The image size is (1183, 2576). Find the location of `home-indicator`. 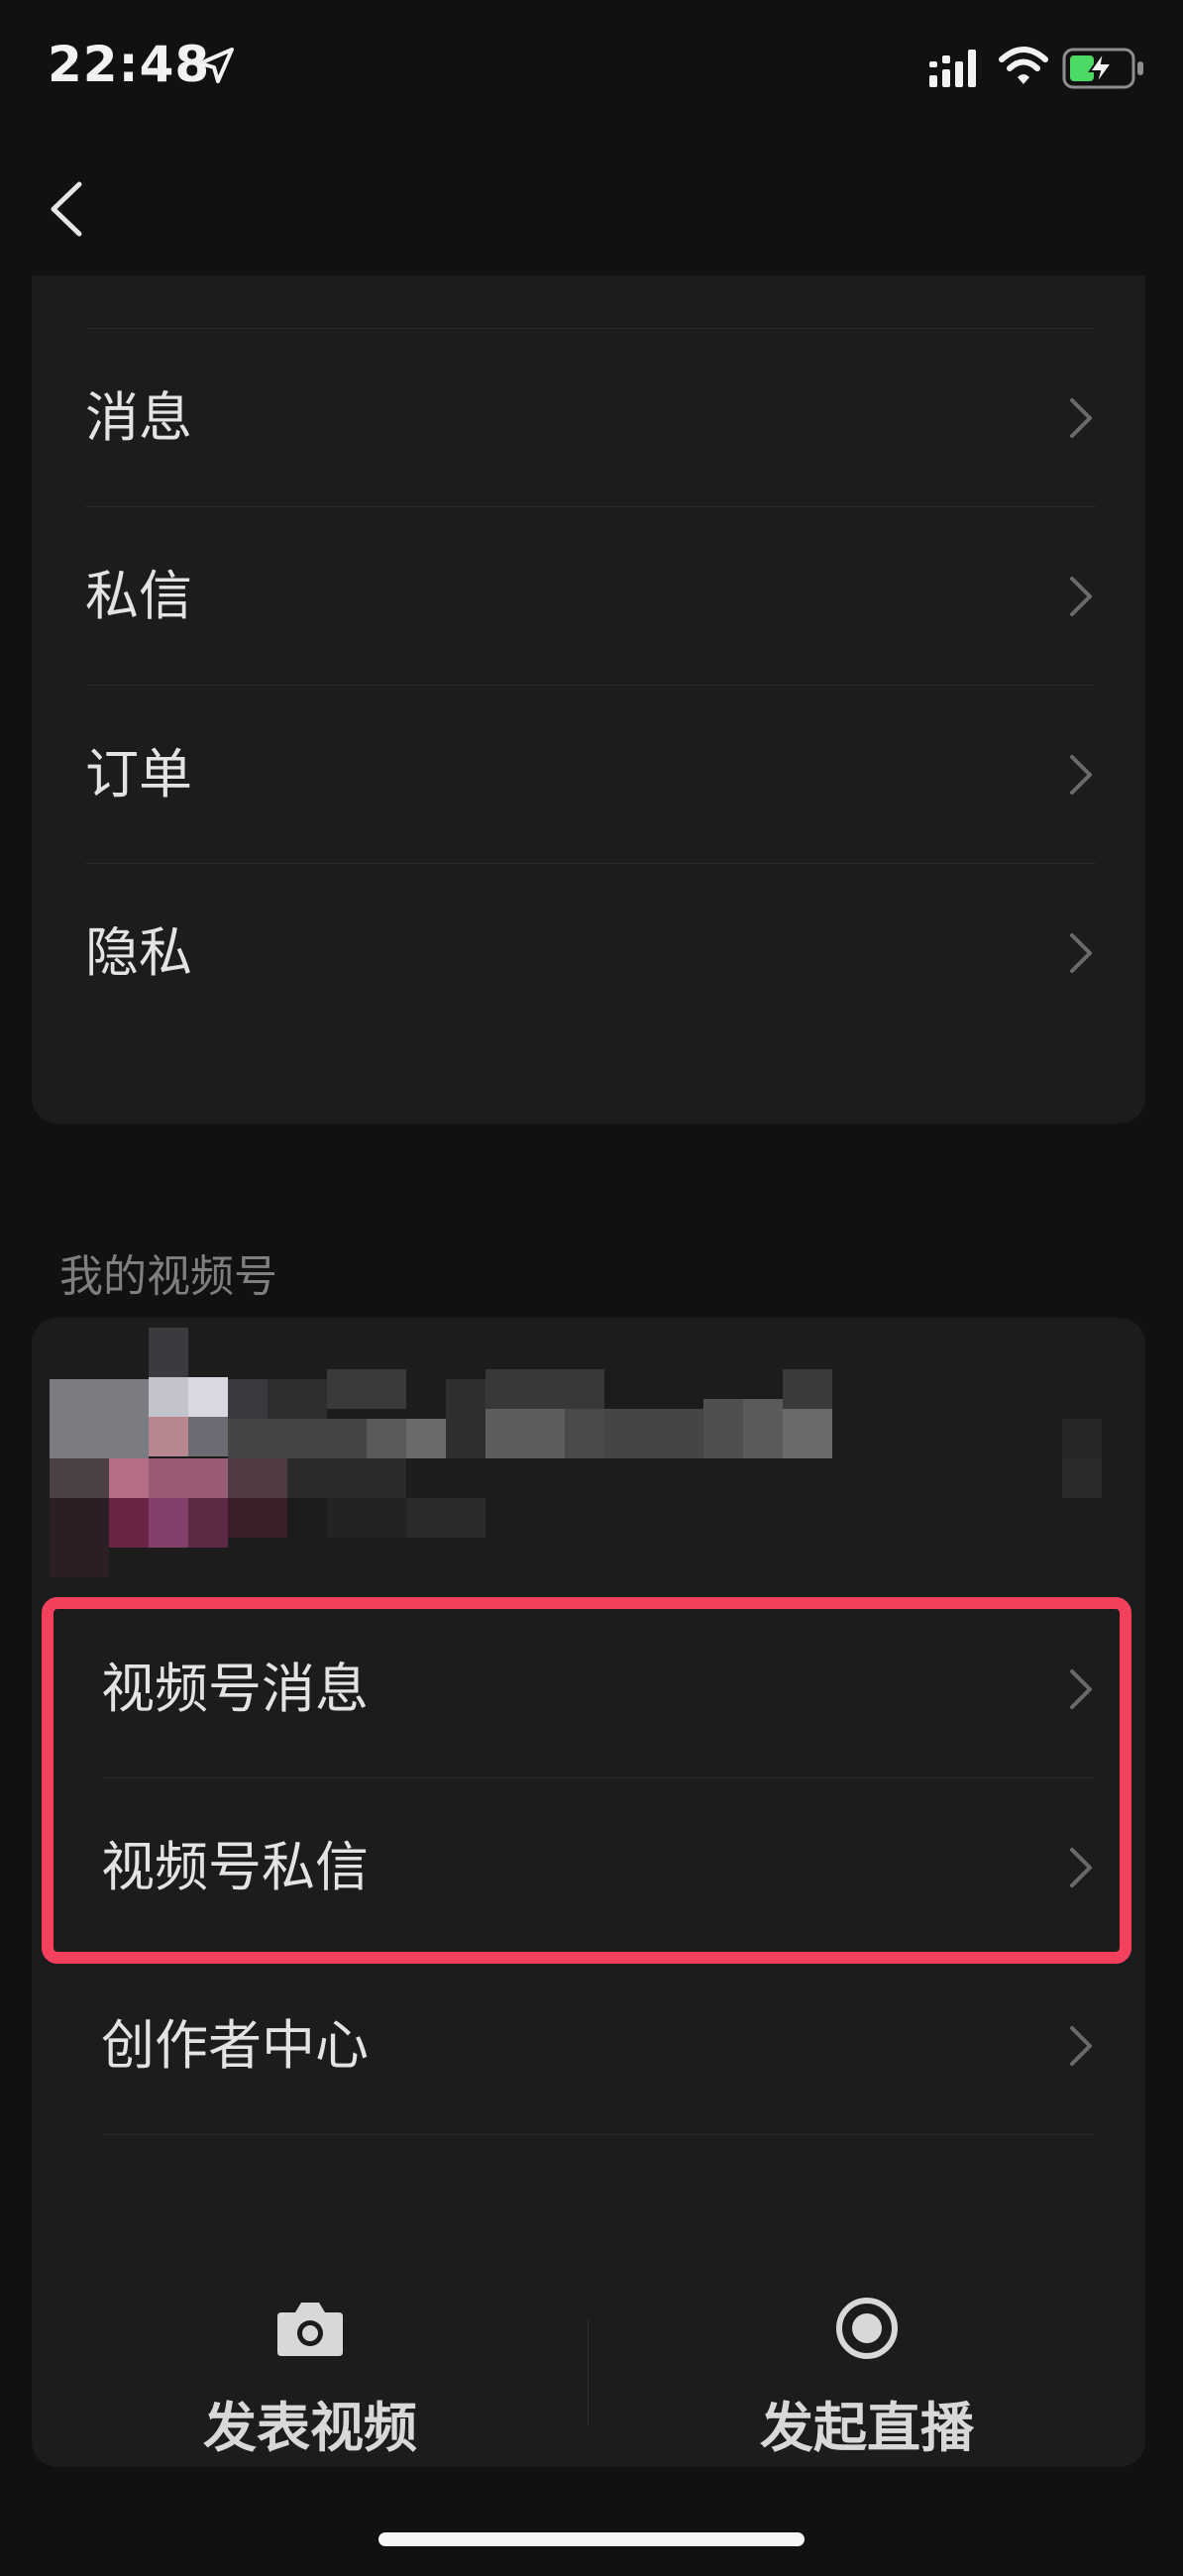

home-indicator is located at coordinates (591, 2539).